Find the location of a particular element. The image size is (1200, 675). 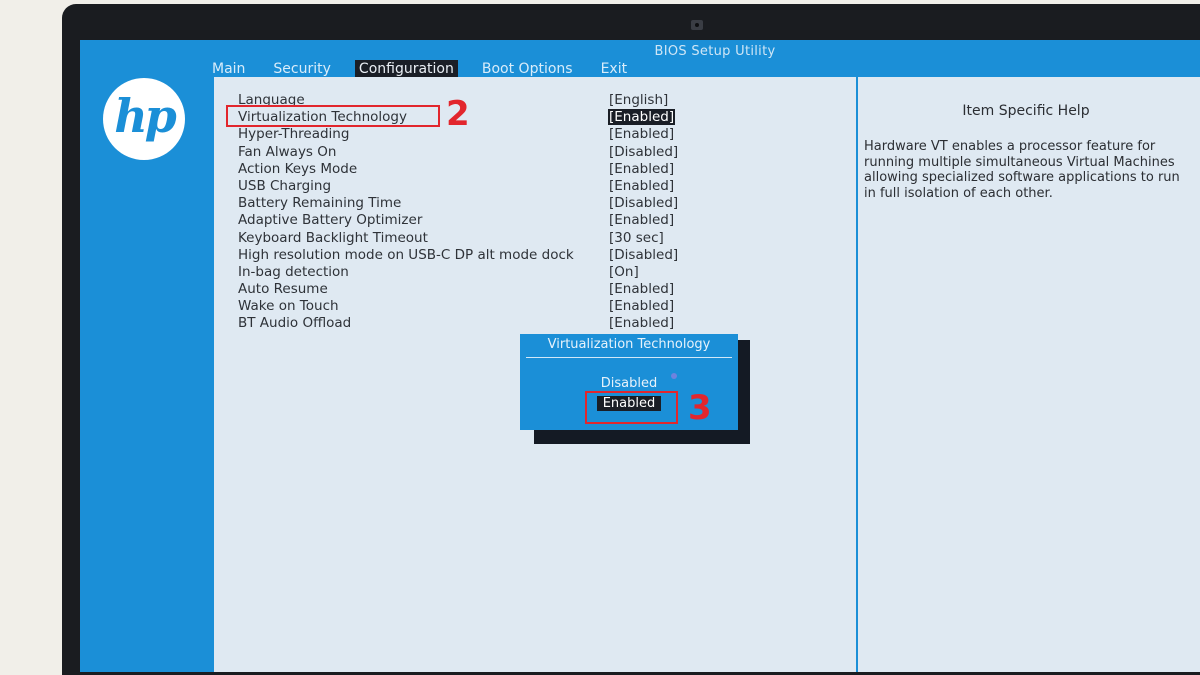

value-bt-audio-offload: [Enabled] is located at coordinates (698, 323).